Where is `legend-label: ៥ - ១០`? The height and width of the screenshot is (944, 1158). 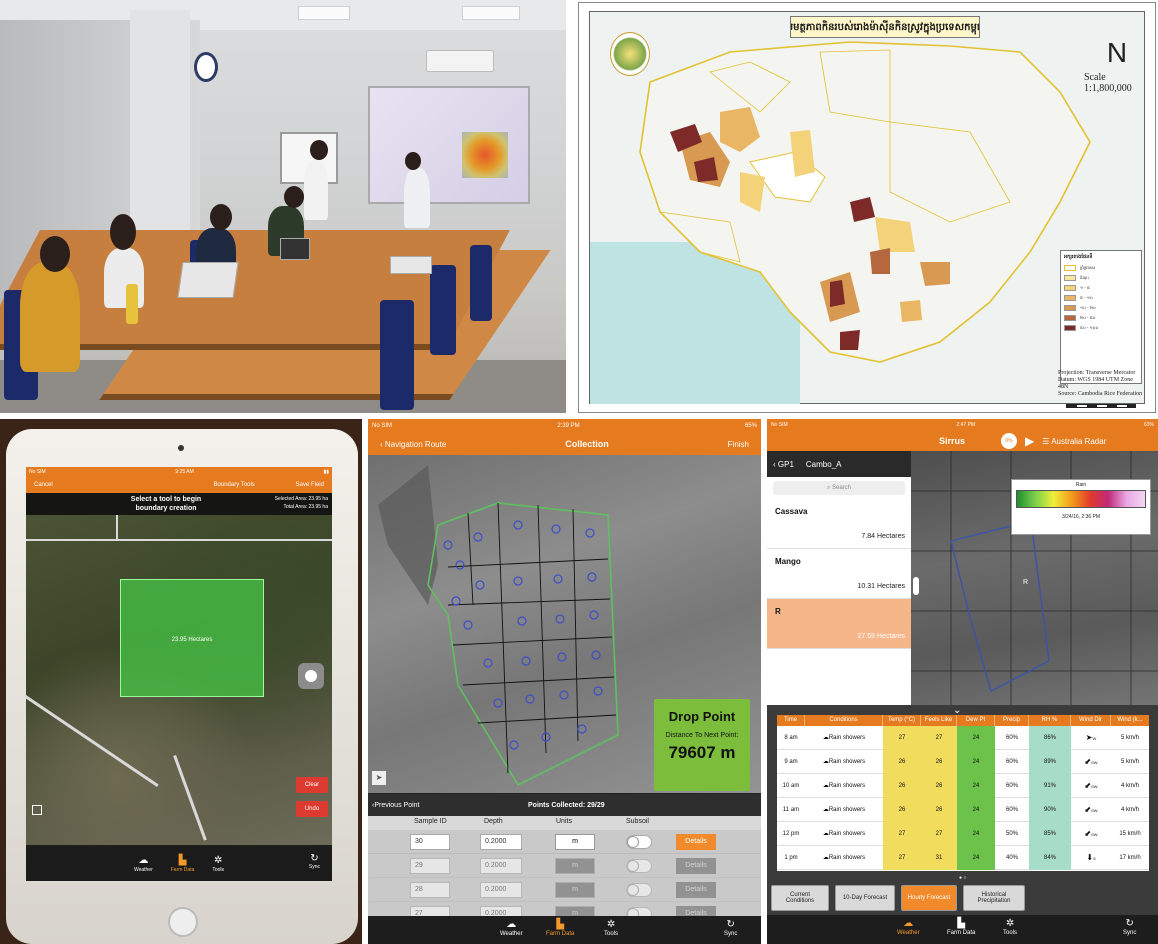 legend-label: ៥ - ១០ is located at coordinates (1086, 297).